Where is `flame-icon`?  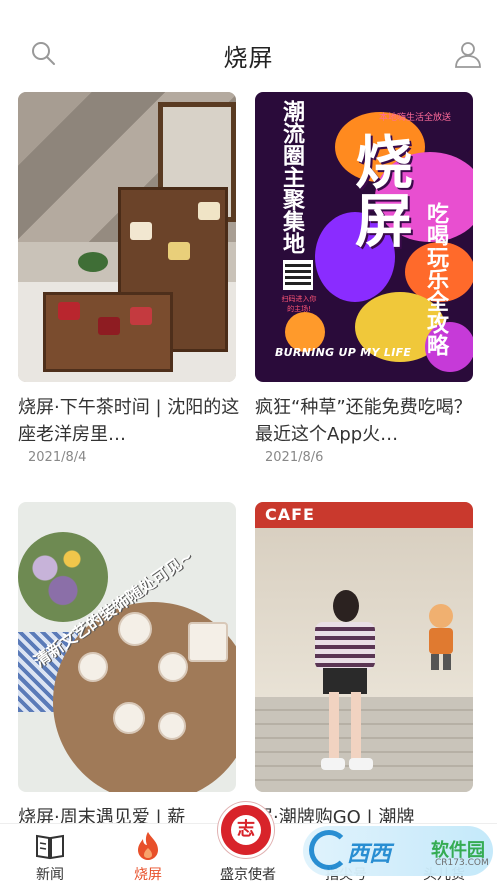 flame-icon is located at coordinates (148, 846).